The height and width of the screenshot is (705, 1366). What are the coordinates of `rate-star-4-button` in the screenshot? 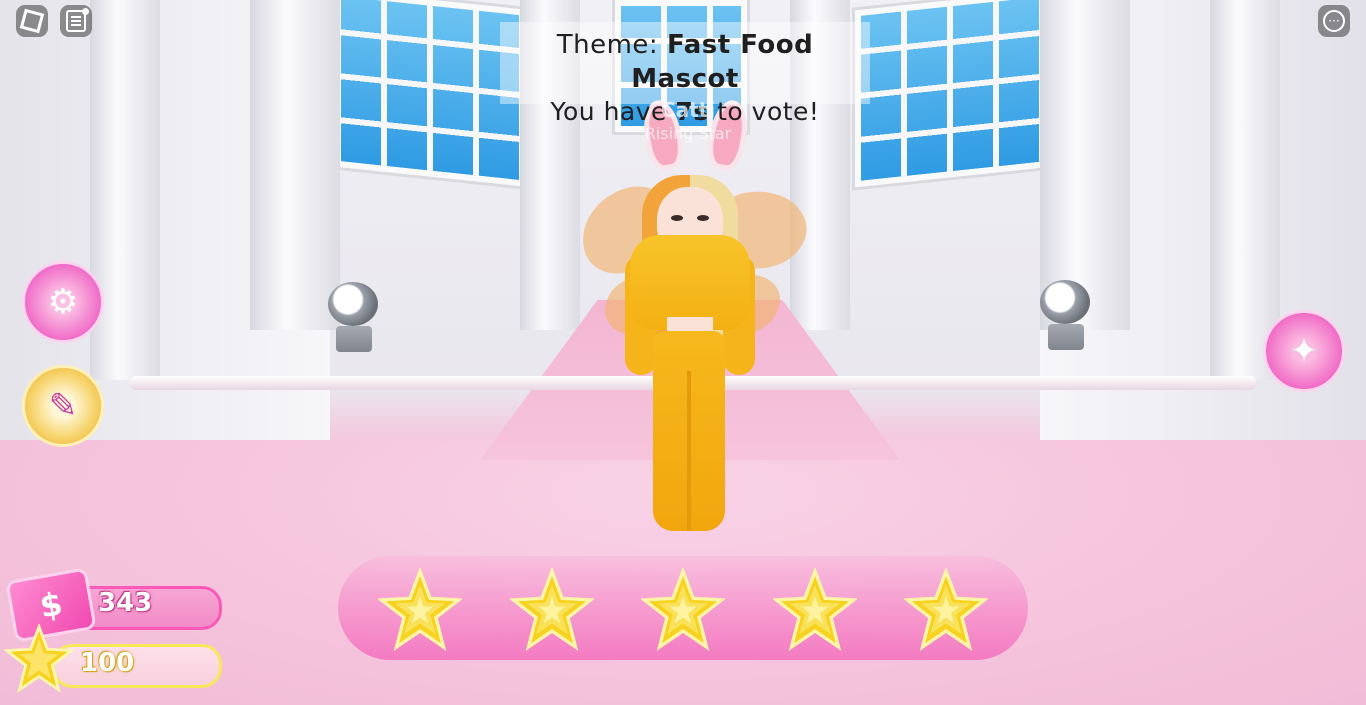 It's located at (814, 609).